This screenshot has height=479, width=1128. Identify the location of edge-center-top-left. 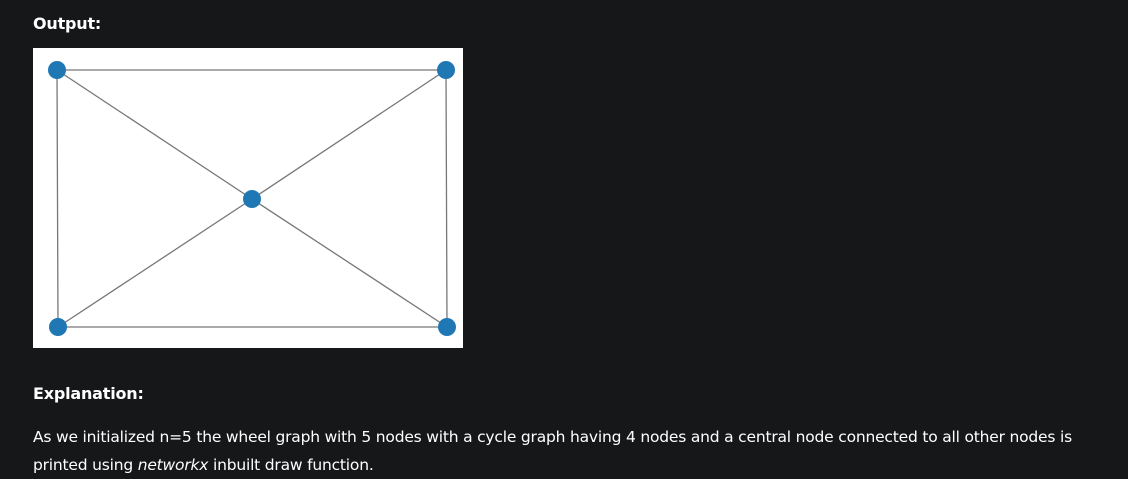
(154, 134).